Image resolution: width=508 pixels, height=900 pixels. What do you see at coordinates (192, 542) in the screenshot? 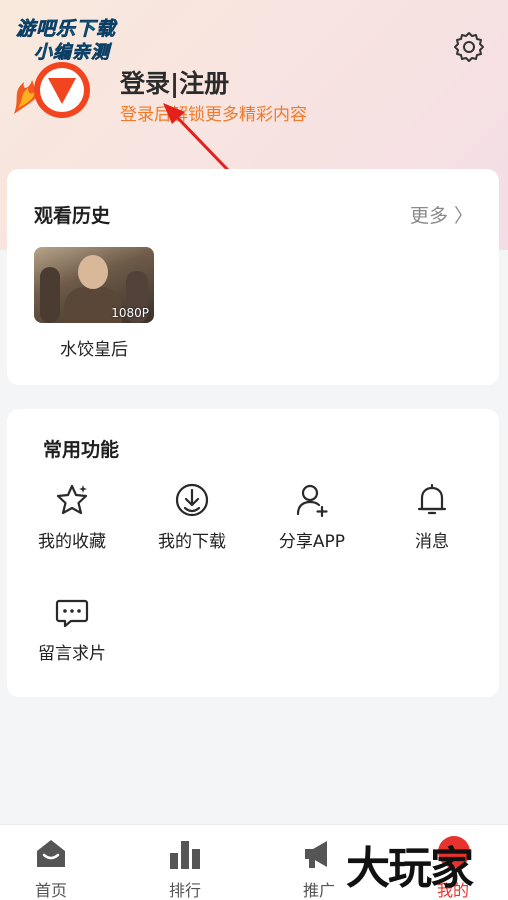
I see `downloads-label: 我的下载` at bounding box center [192, 542].